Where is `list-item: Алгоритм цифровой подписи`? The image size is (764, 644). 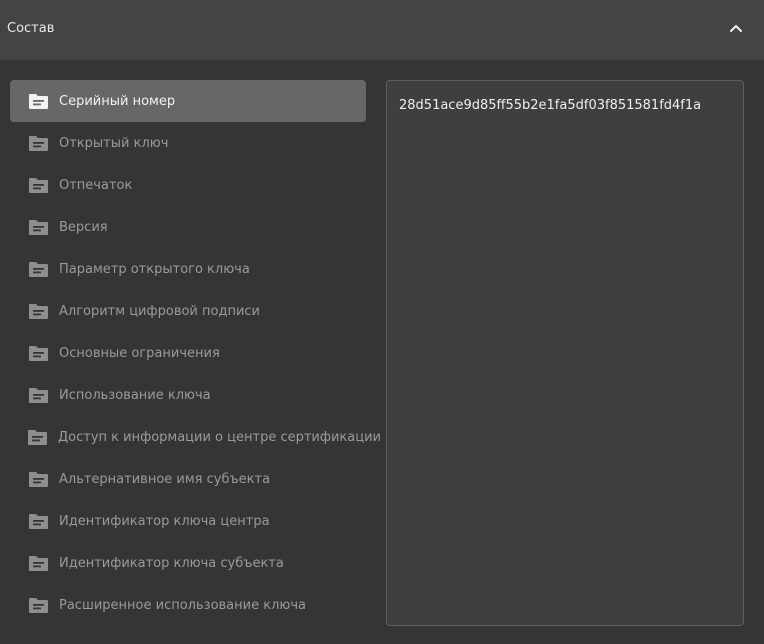
list-item: Алгоритм цифровой подписи is located at coordinates (188, 311).